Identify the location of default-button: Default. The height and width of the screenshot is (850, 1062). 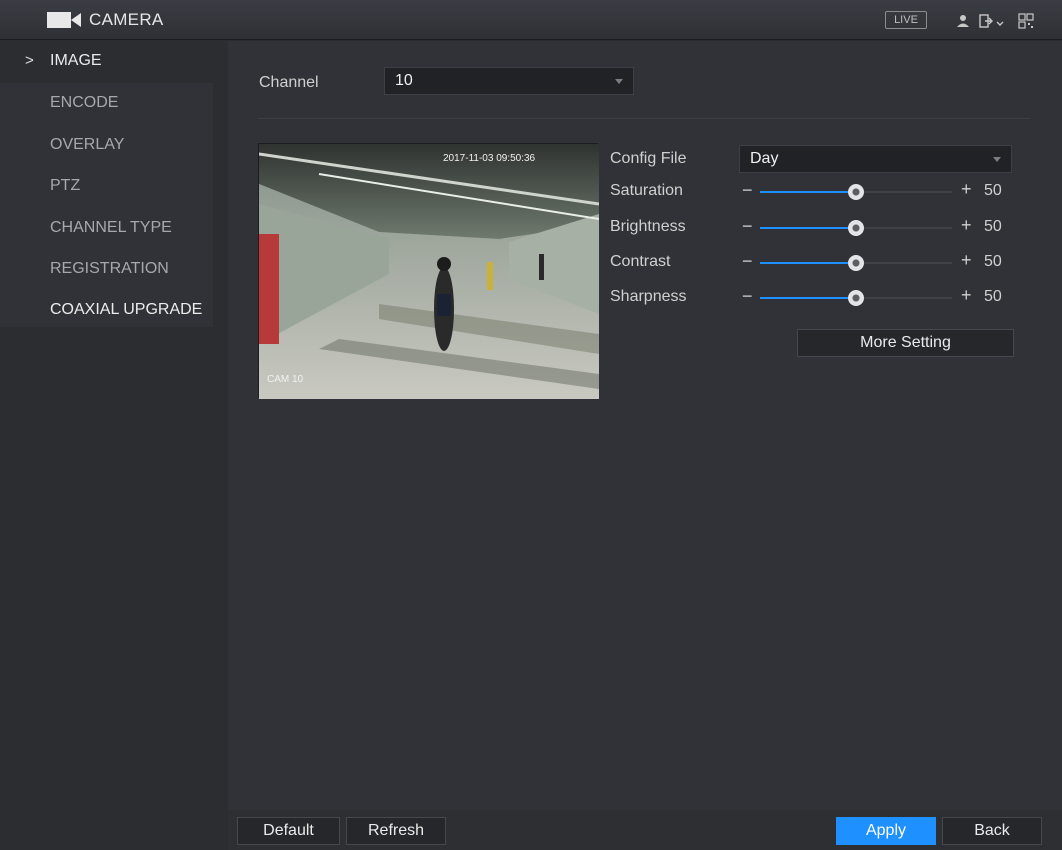
(288, 831).